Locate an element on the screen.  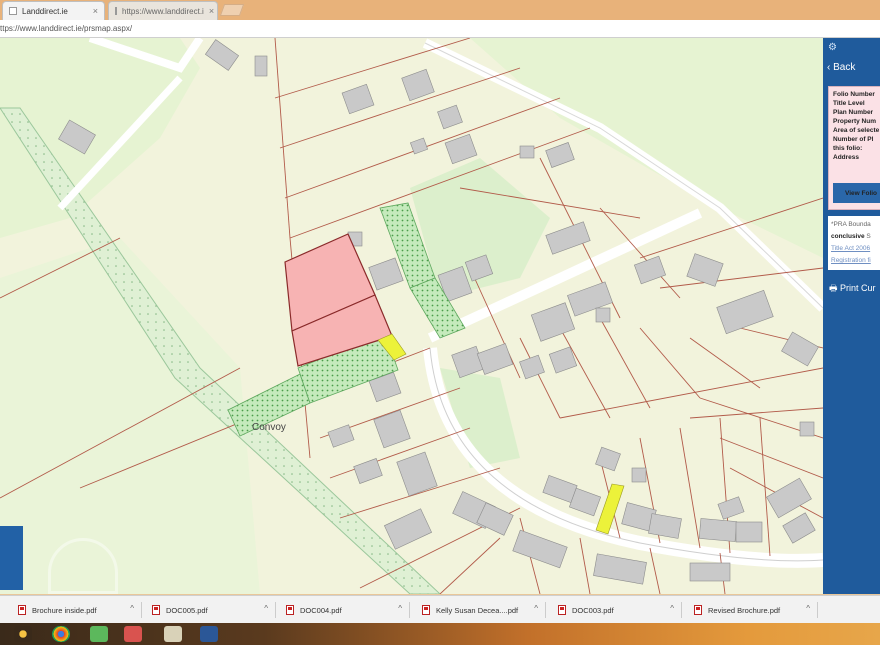
url-text: ttps://www.landdirect.ie/prsmap.aspx/ is located at coordinates (66, 28).